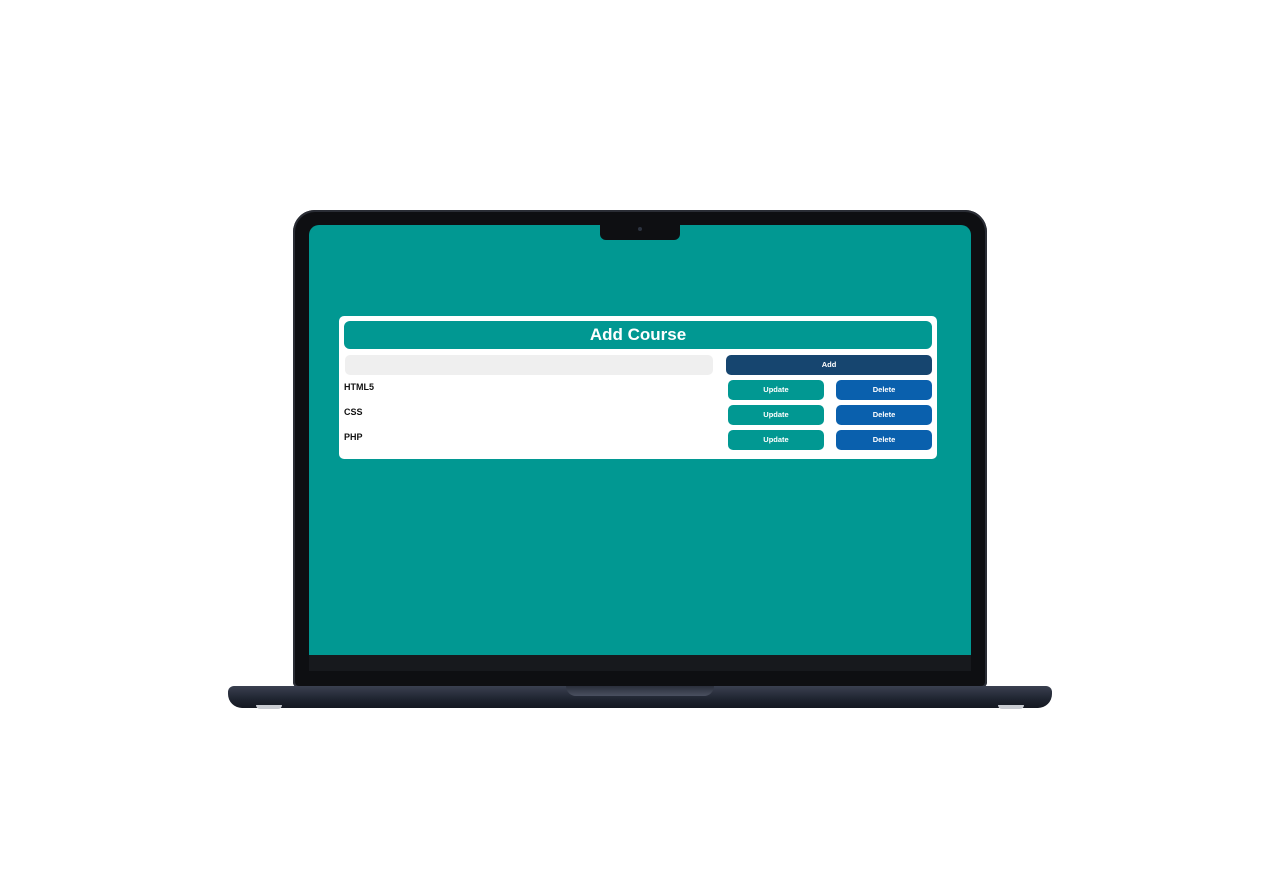  I want to click on laptop-base, so click(640, 697).